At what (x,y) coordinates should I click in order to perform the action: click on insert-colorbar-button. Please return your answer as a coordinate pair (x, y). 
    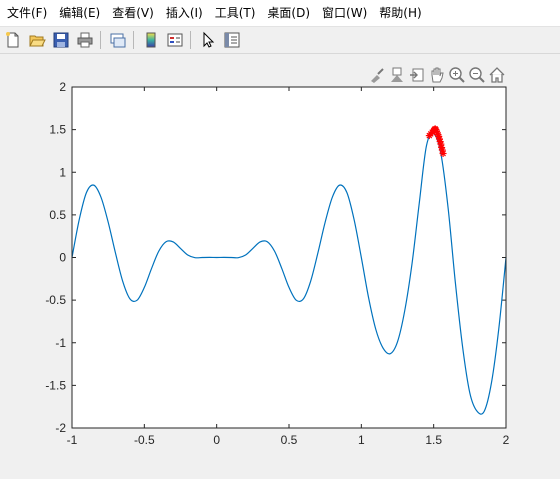
    Looking at the image, I should click on (151, 40).